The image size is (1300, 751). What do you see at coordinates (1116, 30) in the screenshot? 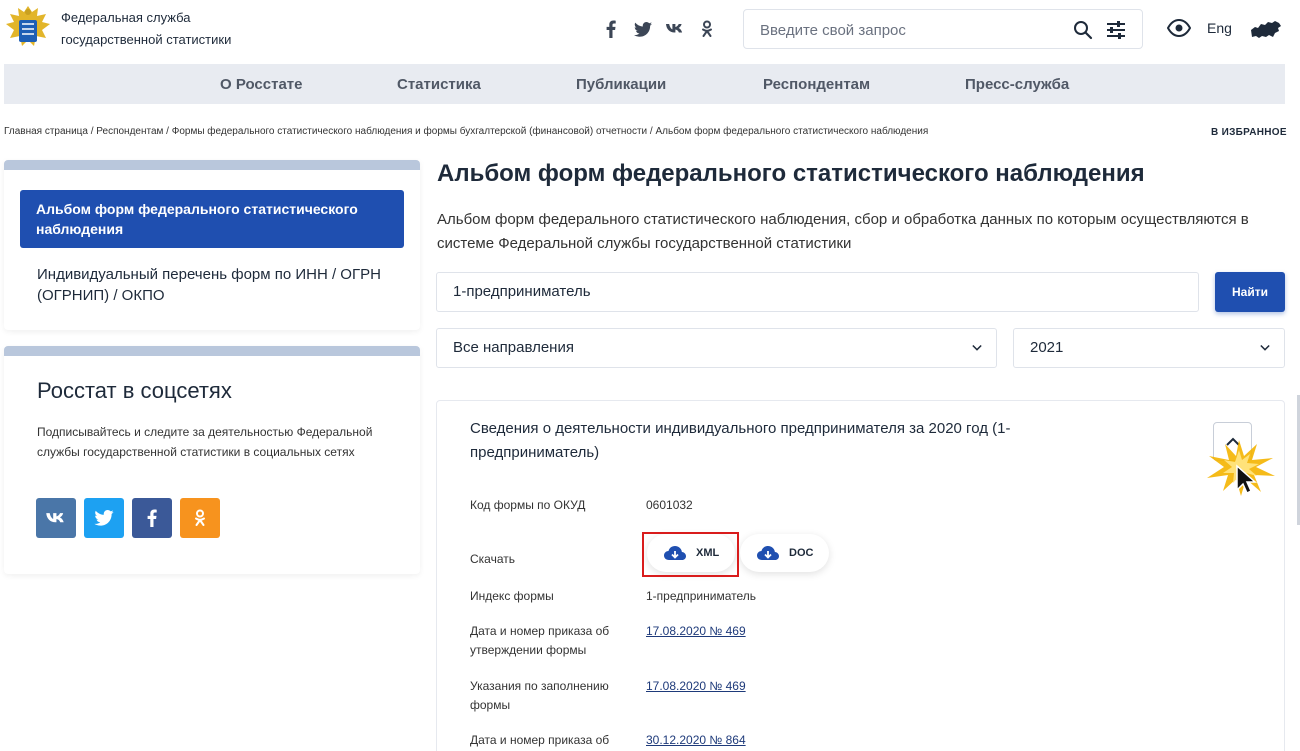
I see `filter-settings-icon` at bounding box center [1116, 30].